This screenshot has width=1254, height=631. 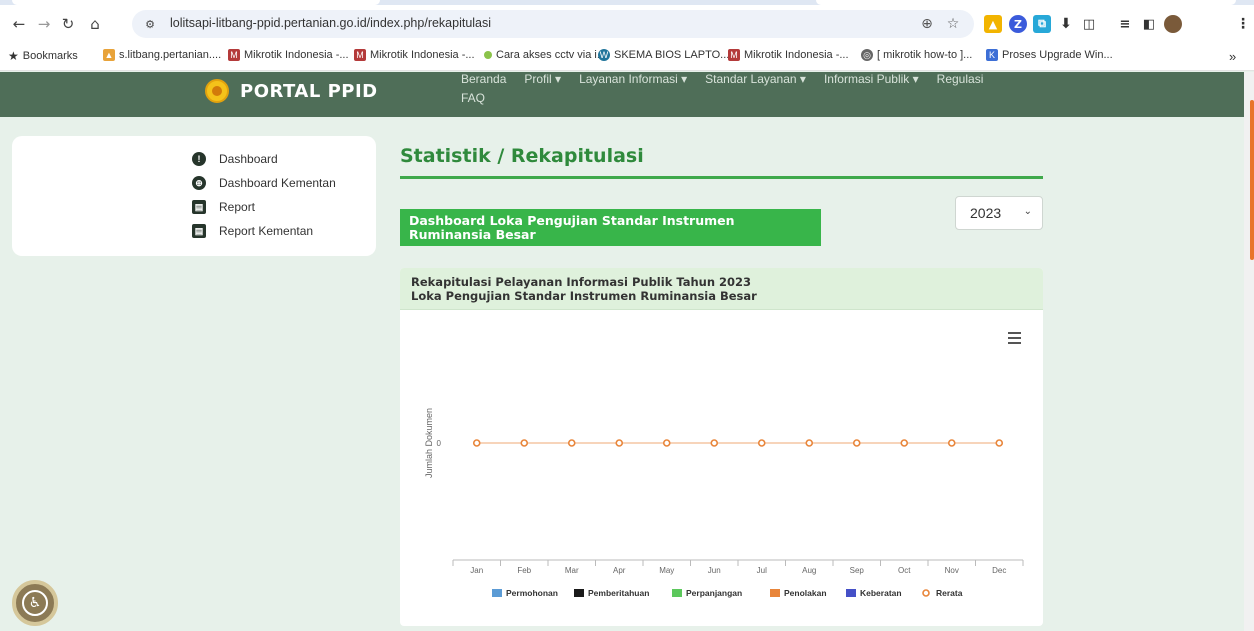 I want to click on extension-z-icon: Z, so click(x=1018, y=24).